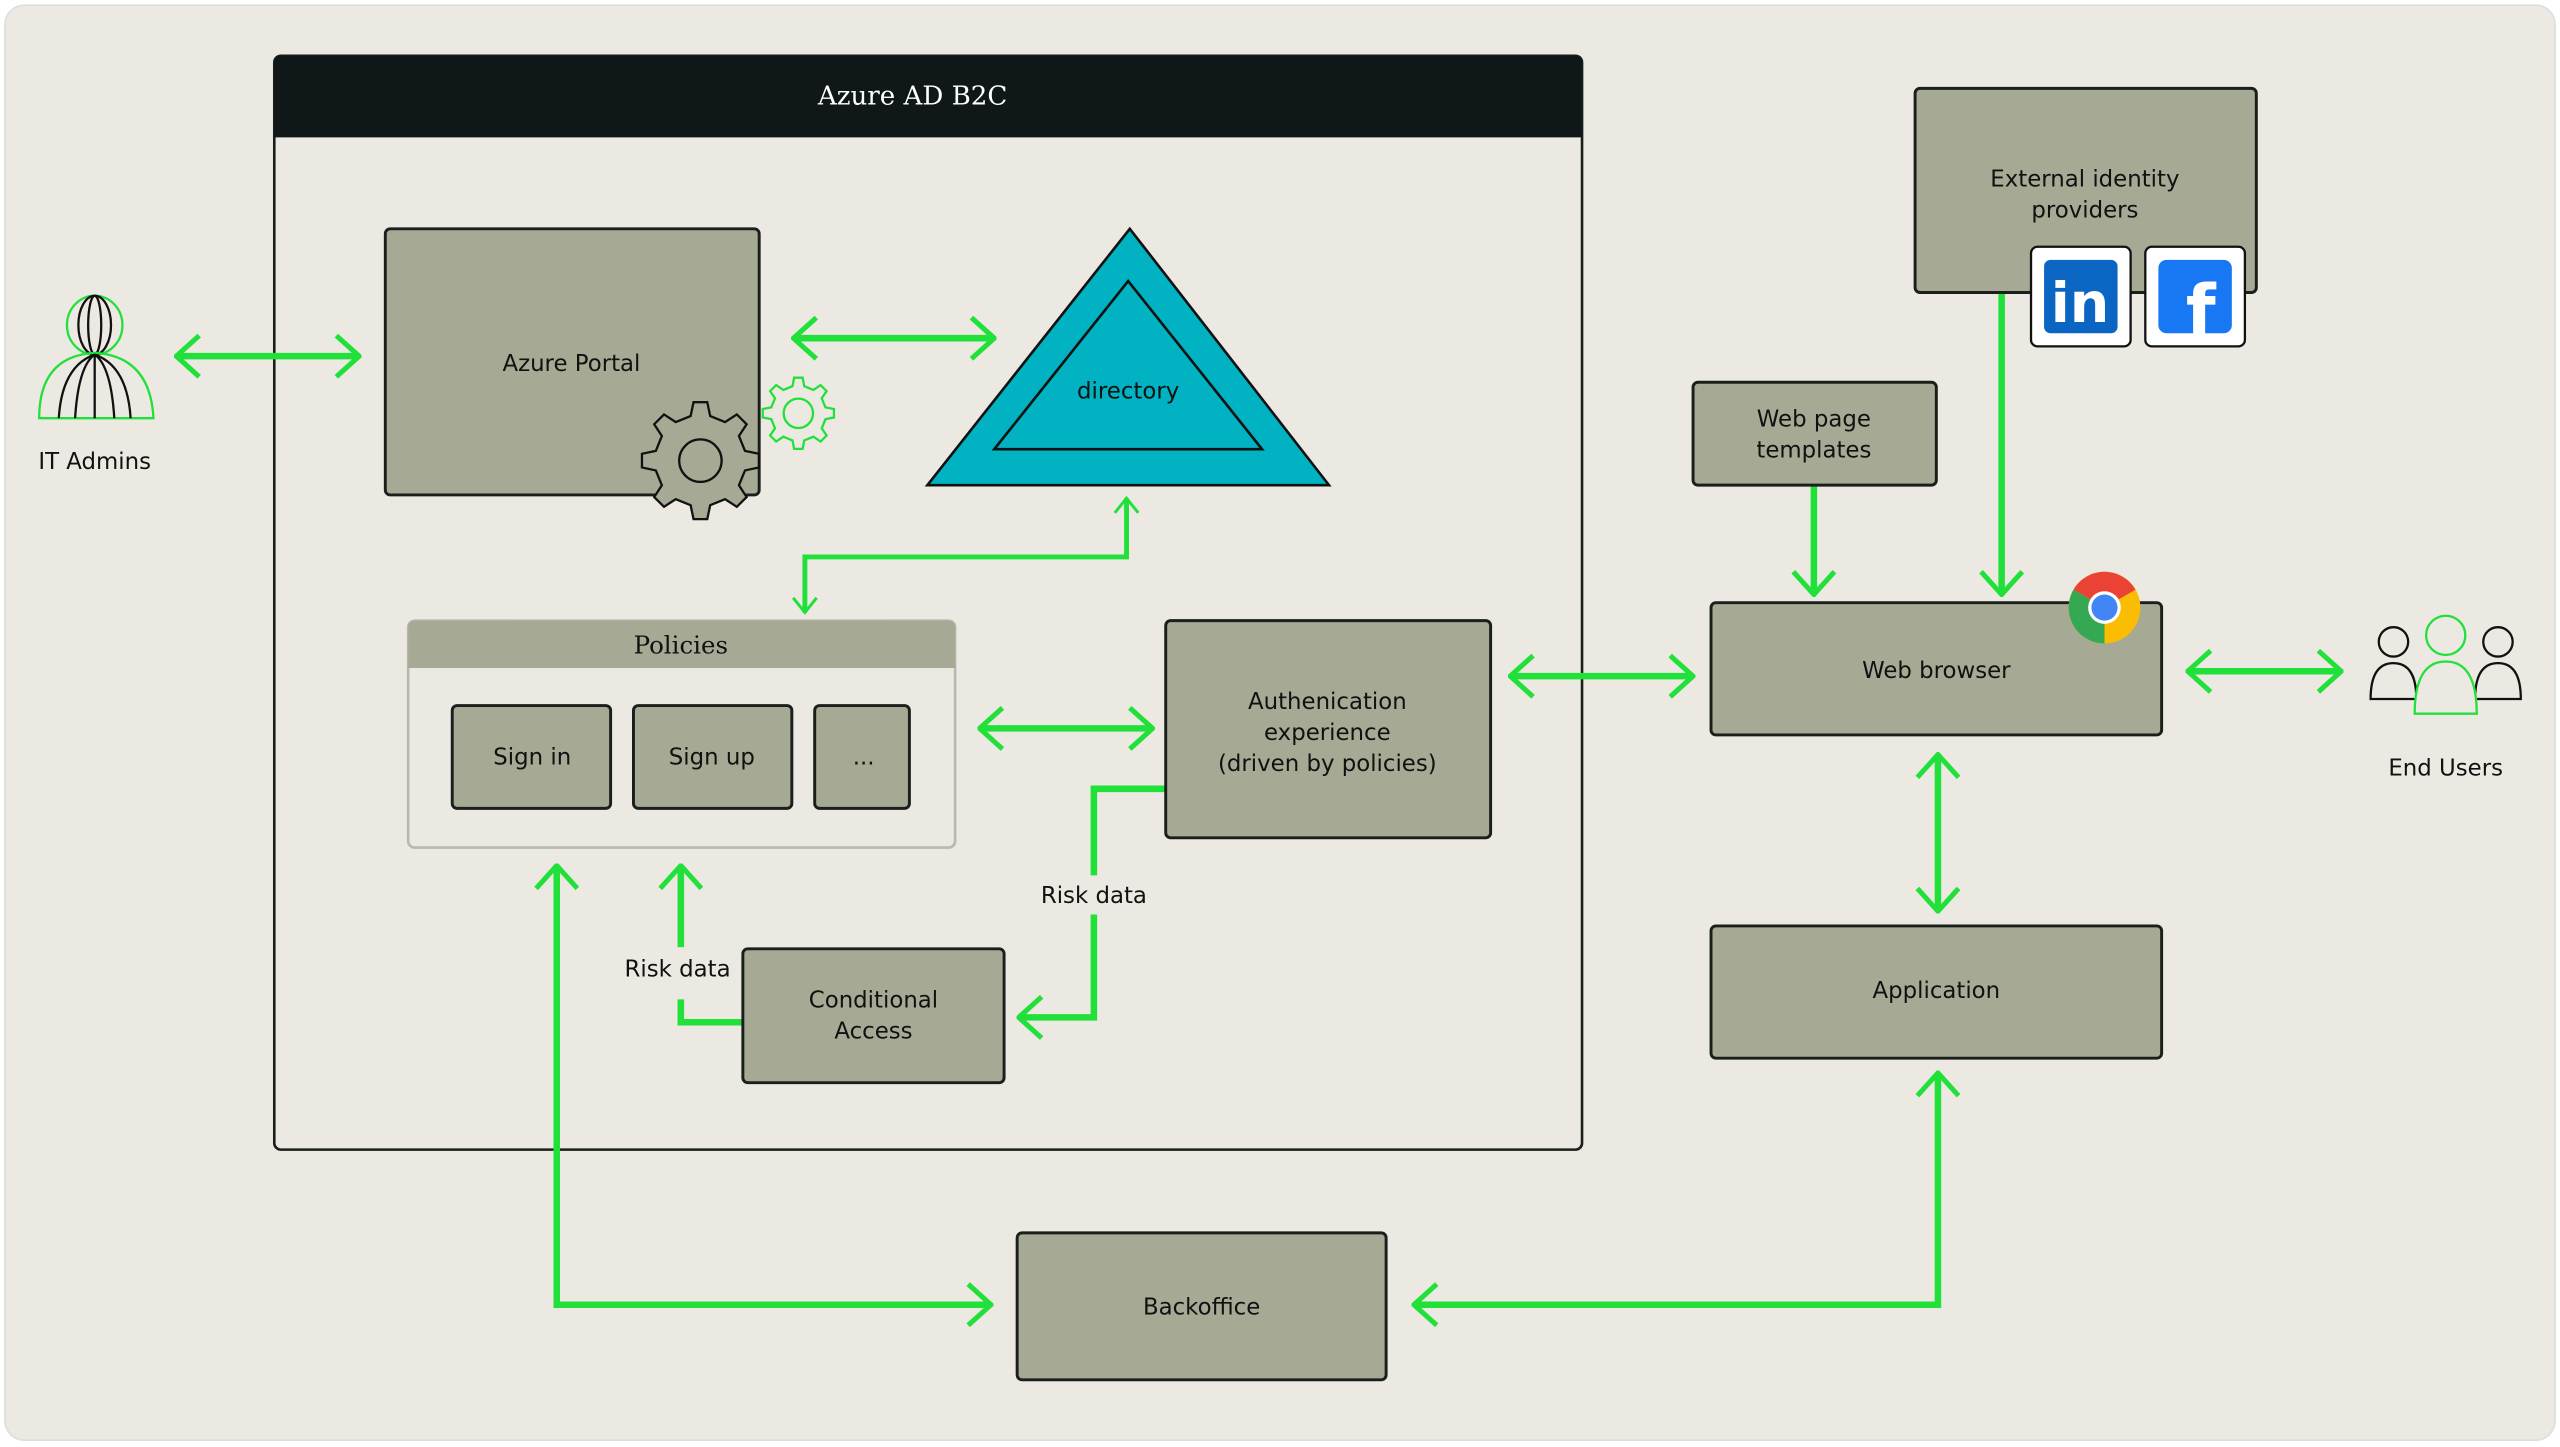  Describe the element at coordinates (681, 644) in the screenshot. I see `policies-title: Policies` at that location.